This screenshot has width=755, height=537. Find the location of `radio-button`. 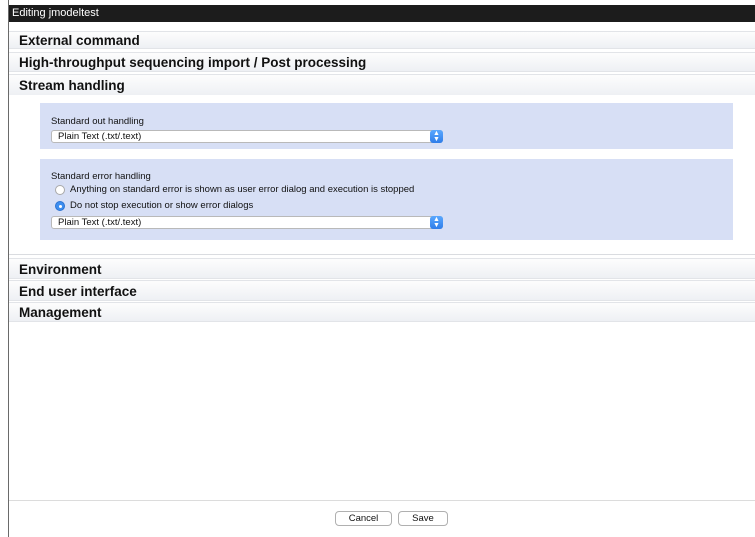

radio-button is located at coordinates (60, 190).